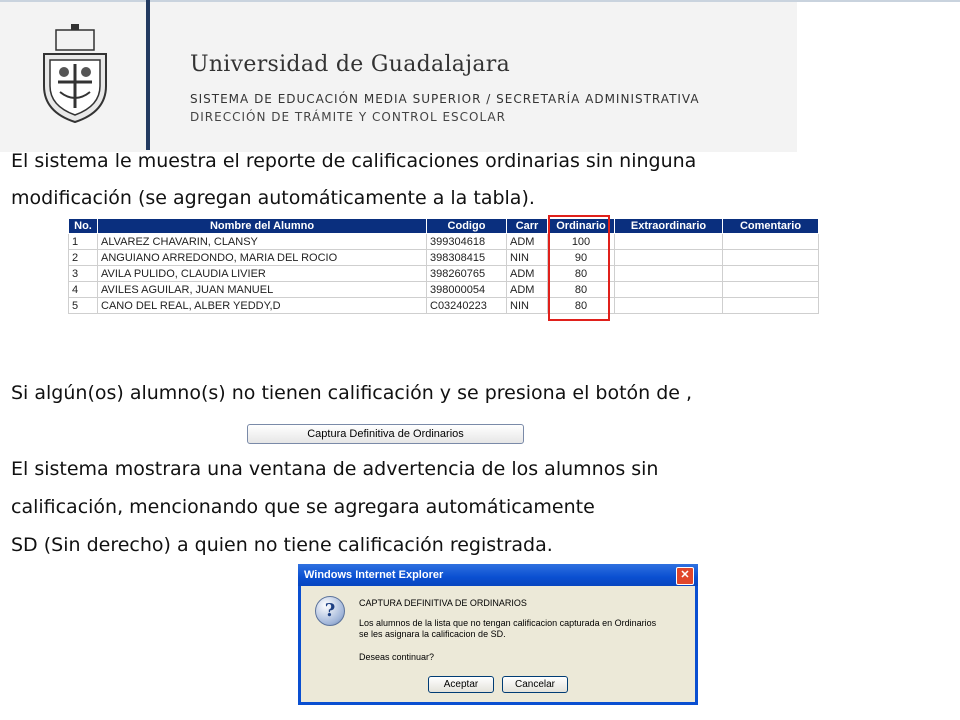  What do you see at coordinates (262, 257) in the screenshot?
I see `cell-name: ANGUIANO ARREDONDO, MARIA DEL ROCIO` at bounding box center [262, 257].